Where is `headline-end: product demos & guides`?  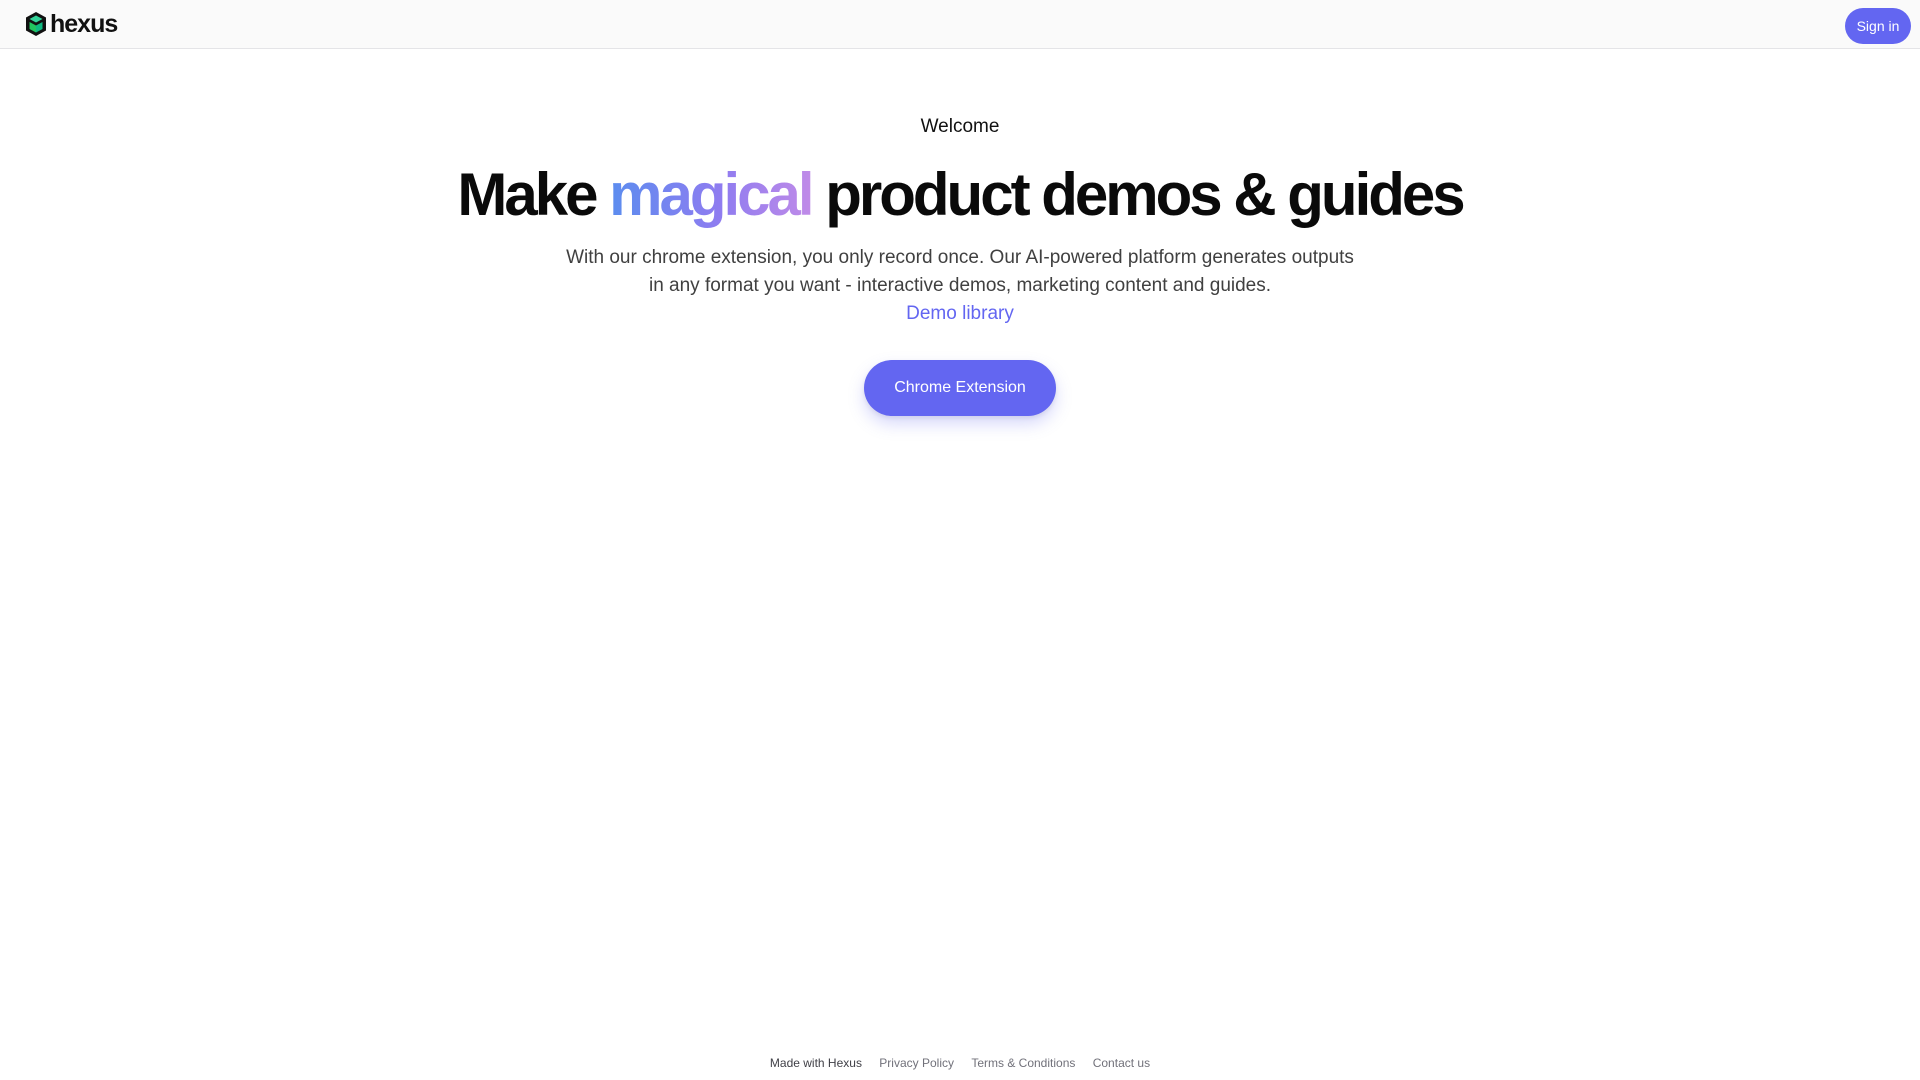
headline-end: product demos & guides is located at coordinates (1138, 194).